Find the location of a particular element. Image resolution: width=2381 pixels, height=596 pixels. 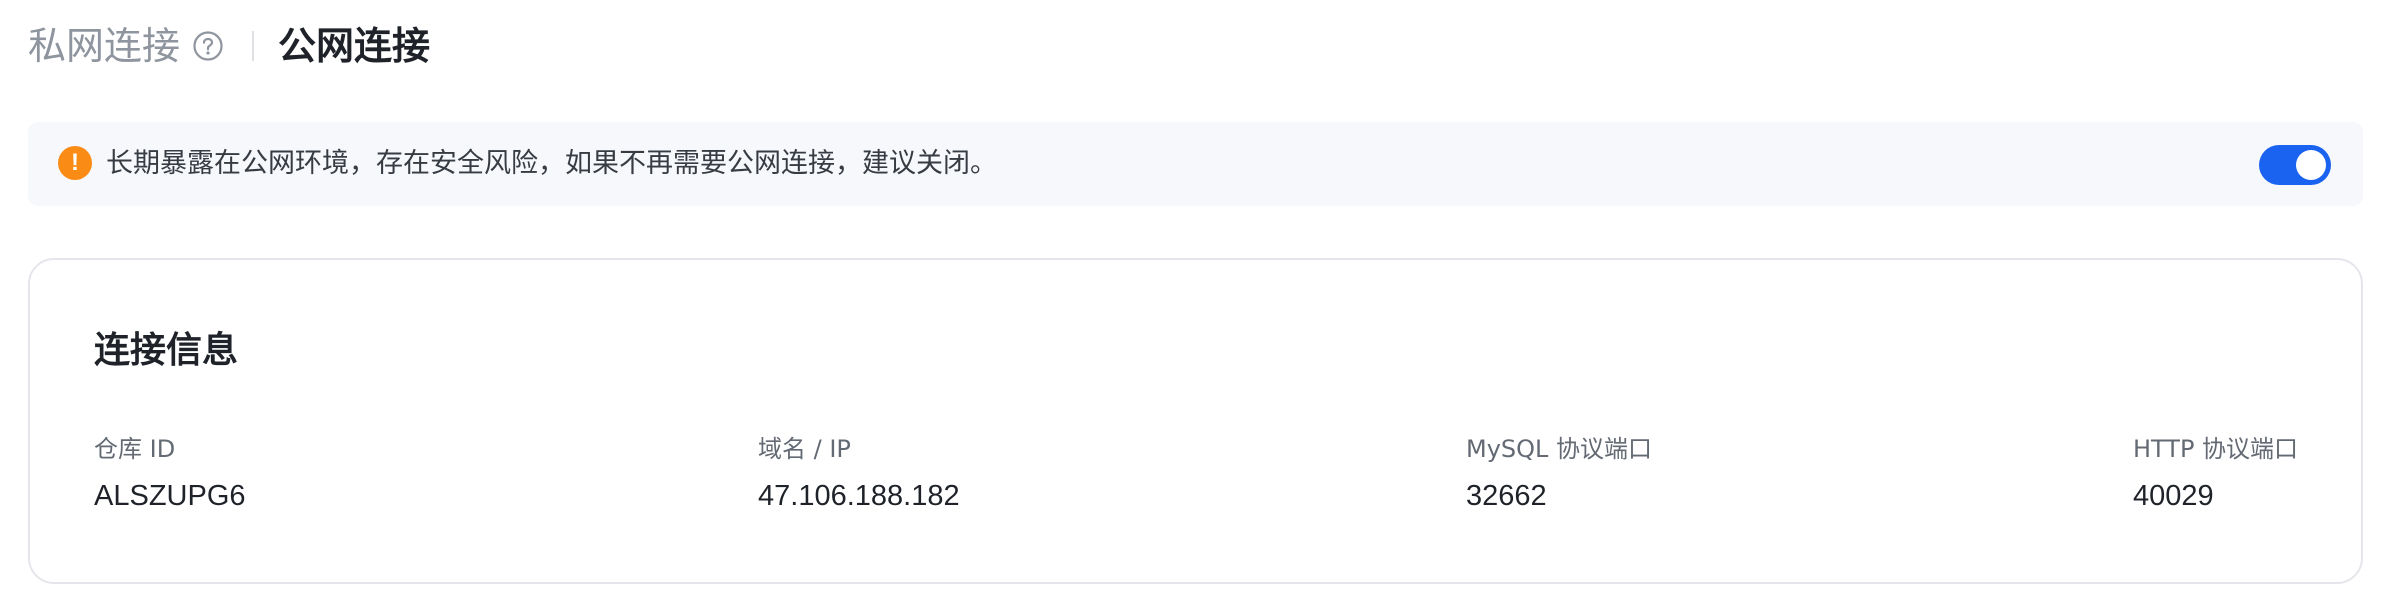

alert-message: 长期暴露在公网环境，存在安全风险，如果不再需要公网连接，建议关闭。 is located at coordinates (551, 163).